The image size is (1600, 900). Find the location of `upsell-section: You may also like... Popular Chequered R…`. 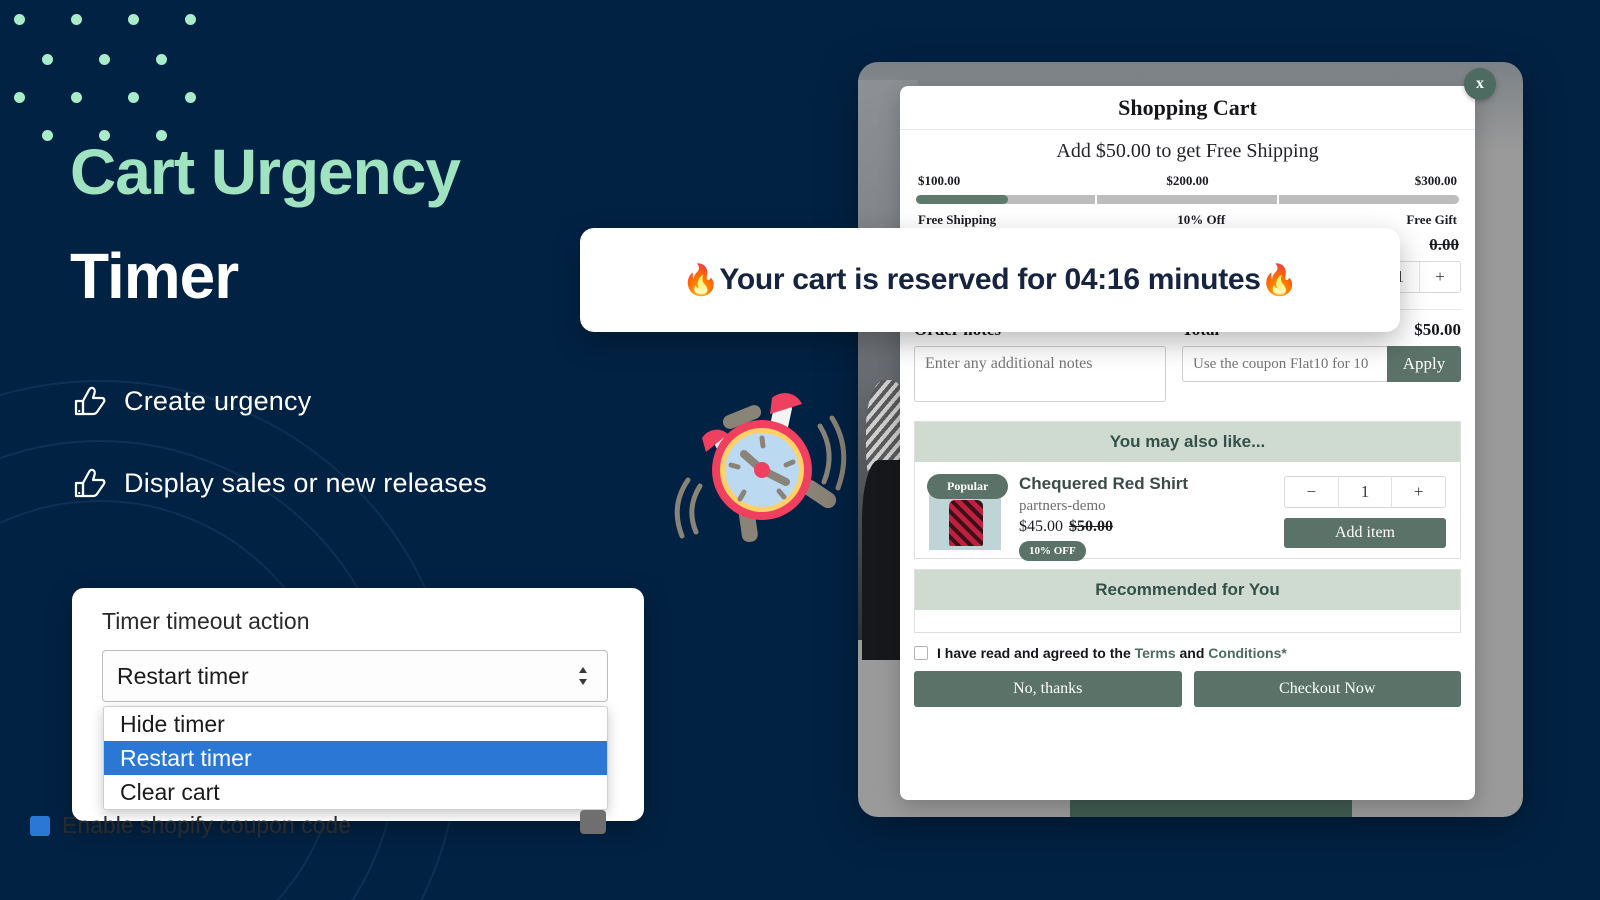

upsell-section: You may also like... Popular Chequered R… is located at coordinates (1187, 491).